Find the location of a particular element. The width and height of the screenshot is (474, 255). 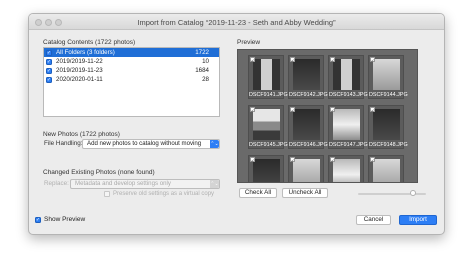

folder-count: 1722 is located at coordinates (202, 52).